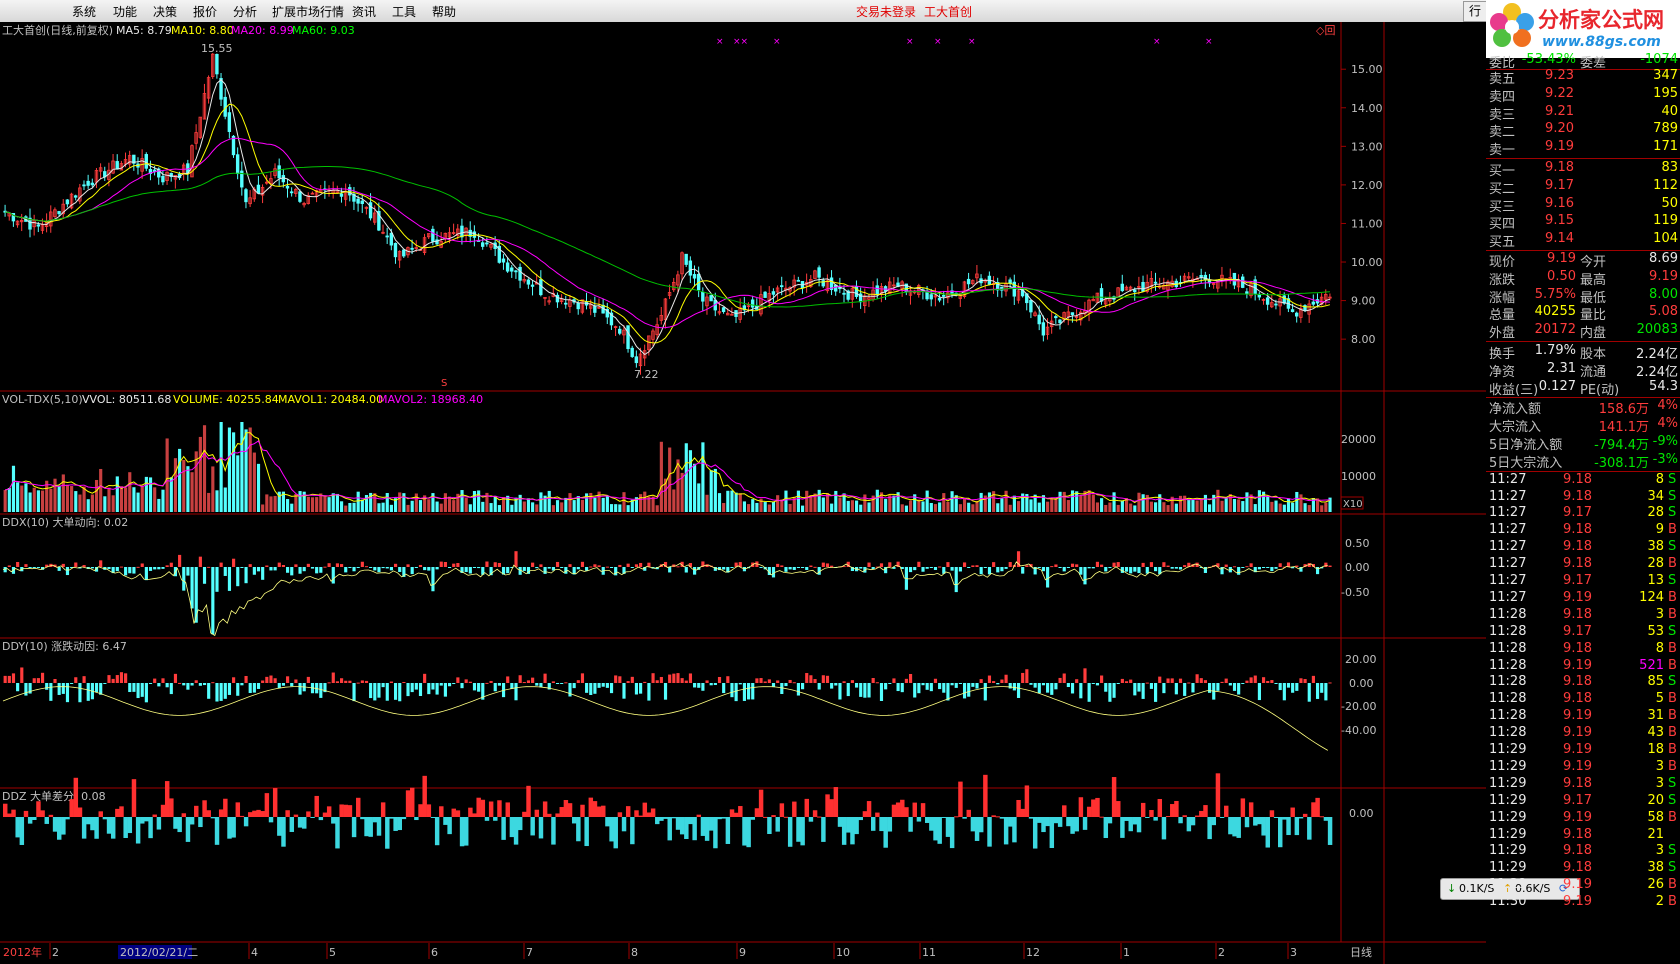 The image size is (1680, 964). What do you see at coordinates (444, 11) in the screenshot?
I see `menu-help: 帮助` at bounding box center [444, 11].